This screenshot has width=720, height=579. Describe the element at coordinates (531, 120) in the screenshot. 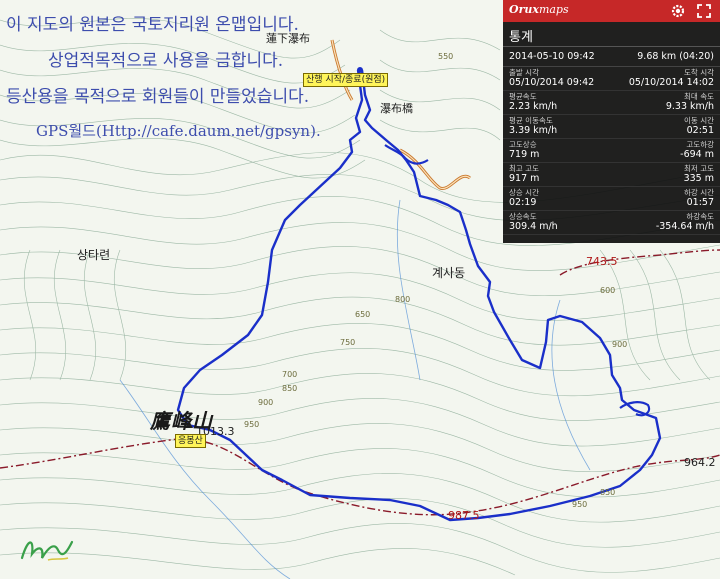

I see `stat-label: 평균 이동속도` at that location.